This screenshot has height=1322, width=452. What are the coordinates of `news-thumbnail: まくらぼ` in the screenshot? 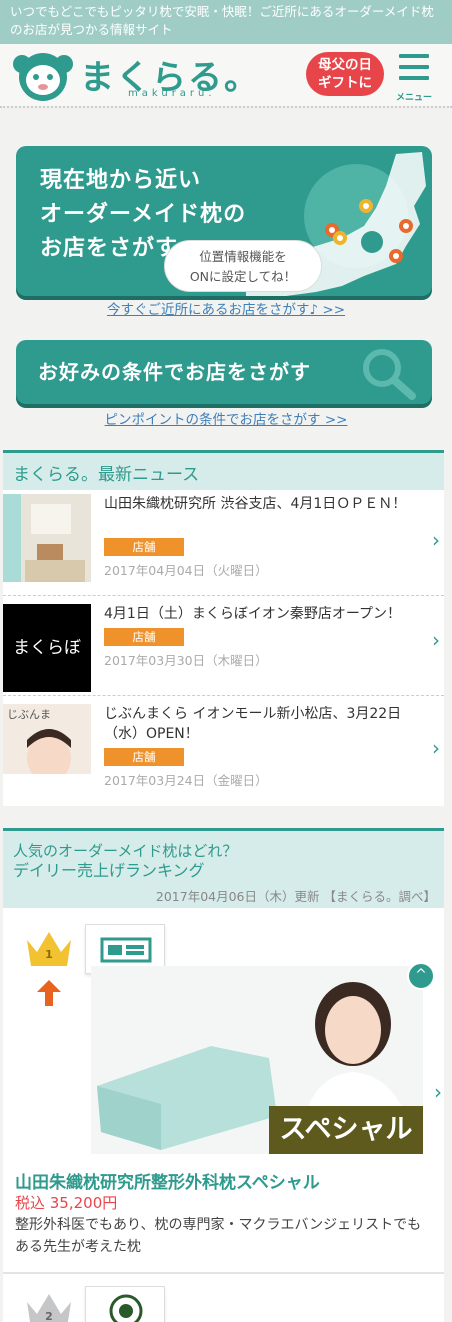 It's located at (47, 648).